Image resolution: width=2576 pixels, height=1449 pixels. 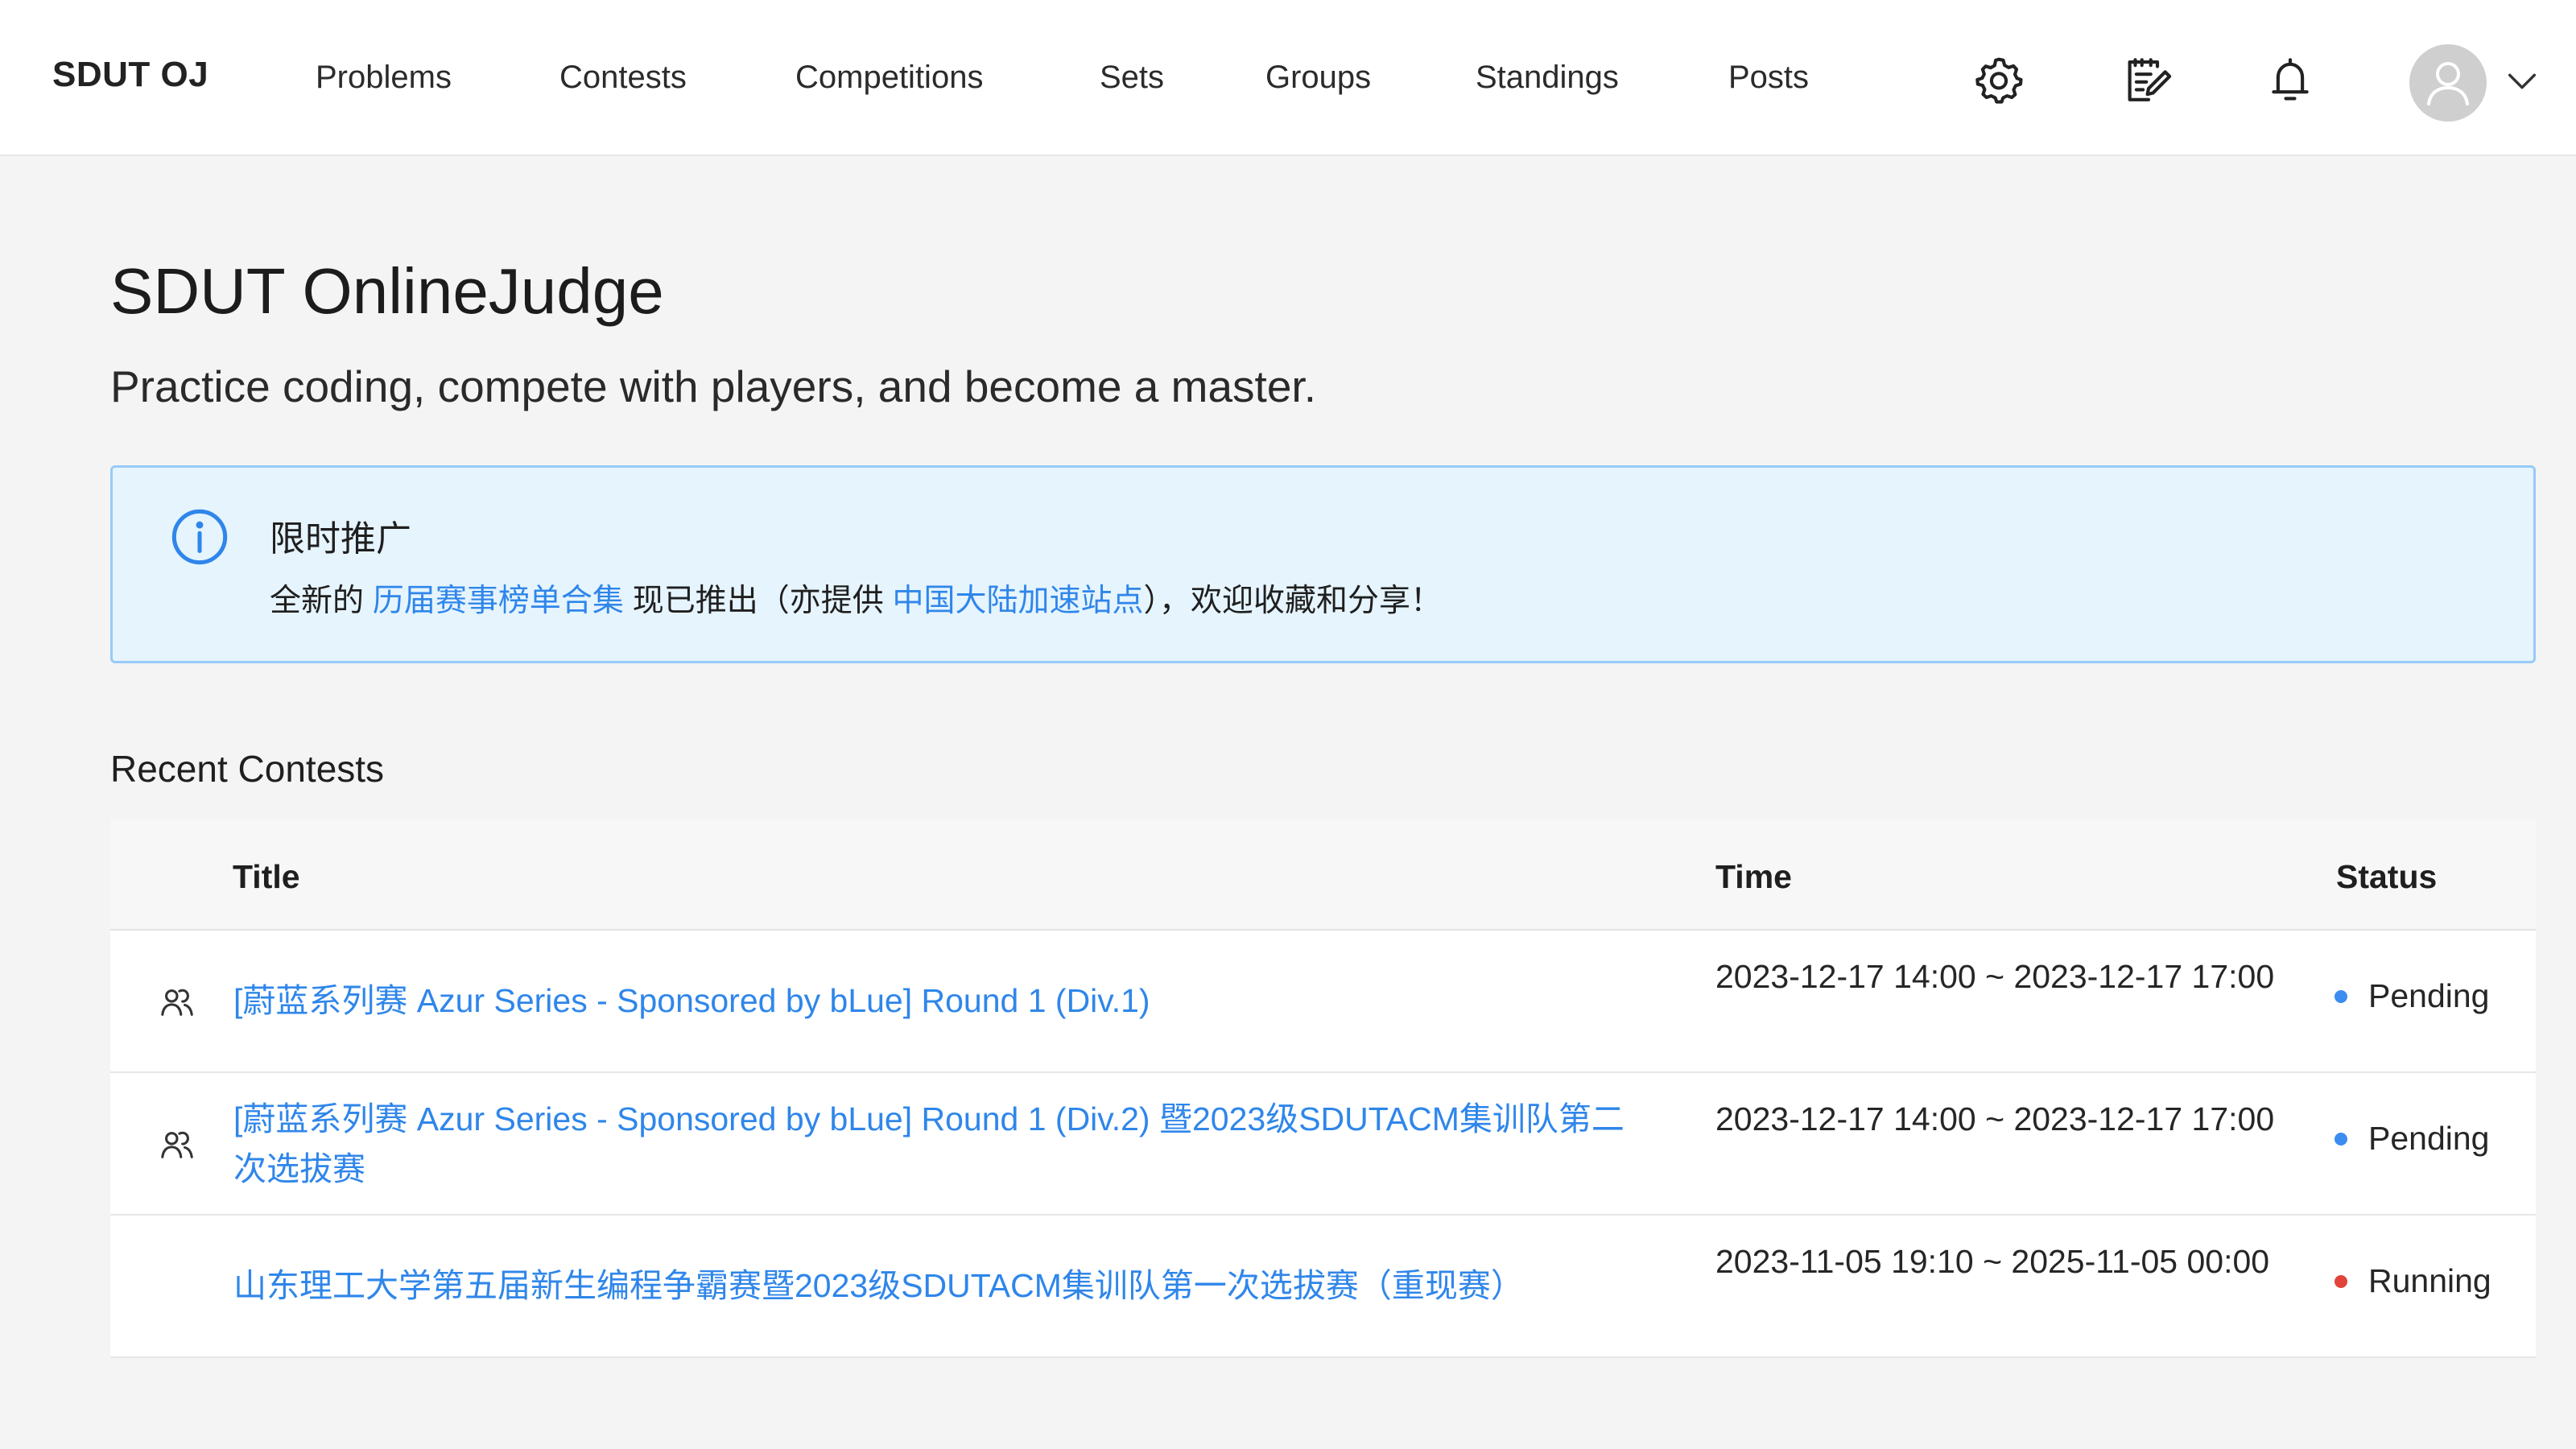 What do you see at coordinates (1753, 876) in the screenshot?
I see `column-time-header: Time` at bounding box center [1753, 876].